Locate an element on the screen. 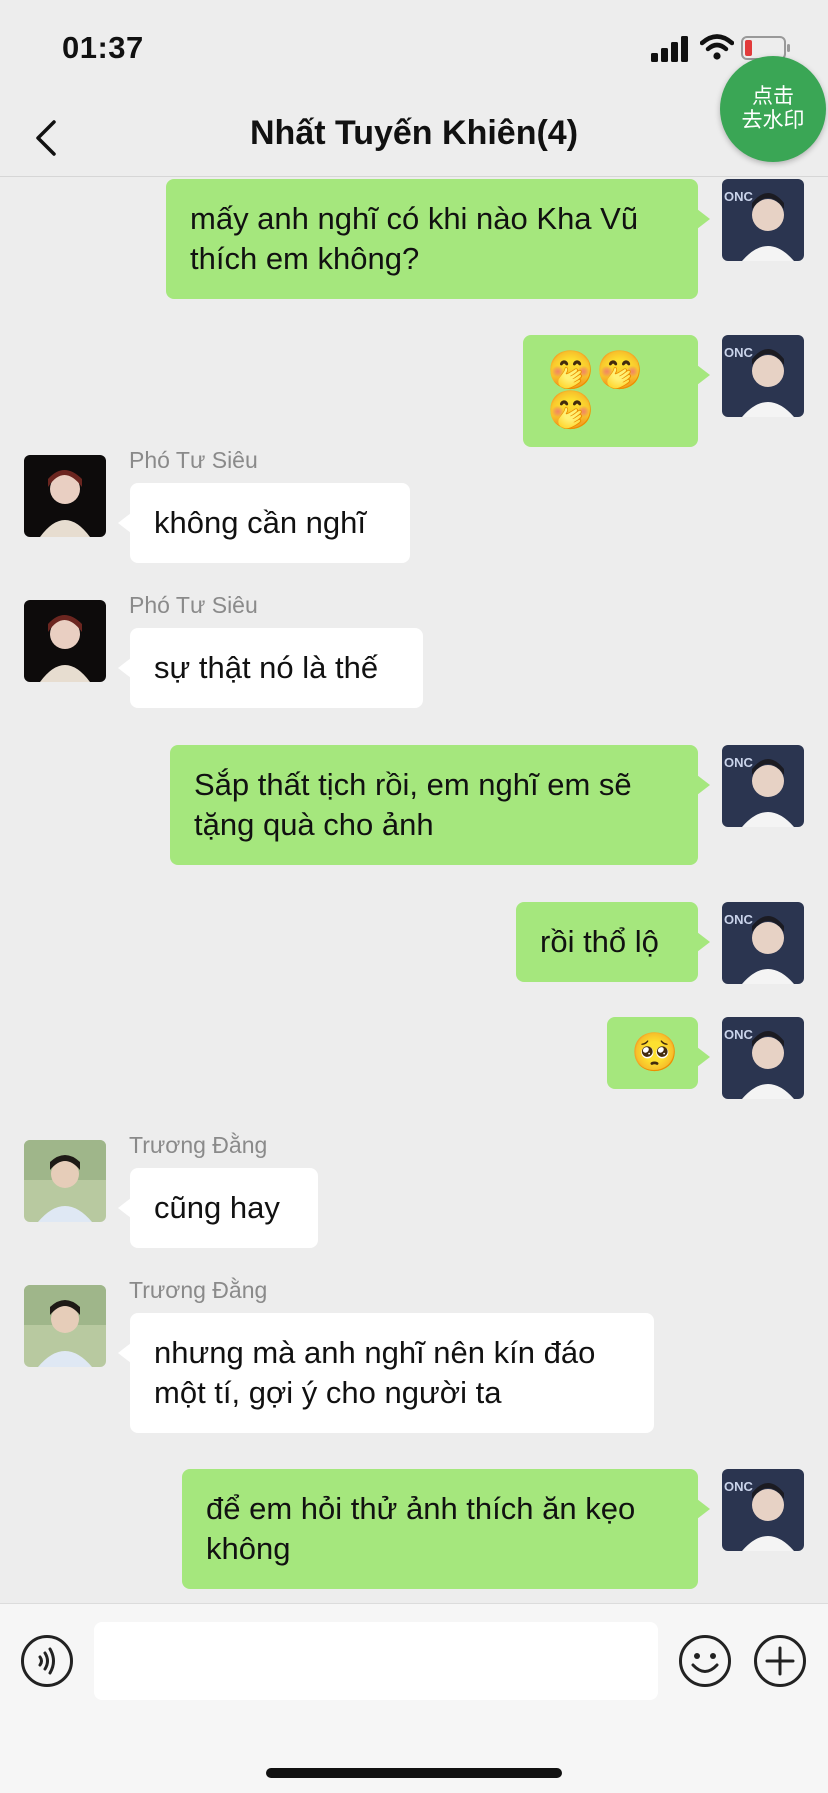  remove-watermark-label: 点击 去水印 is located at coordinates (773, 108).